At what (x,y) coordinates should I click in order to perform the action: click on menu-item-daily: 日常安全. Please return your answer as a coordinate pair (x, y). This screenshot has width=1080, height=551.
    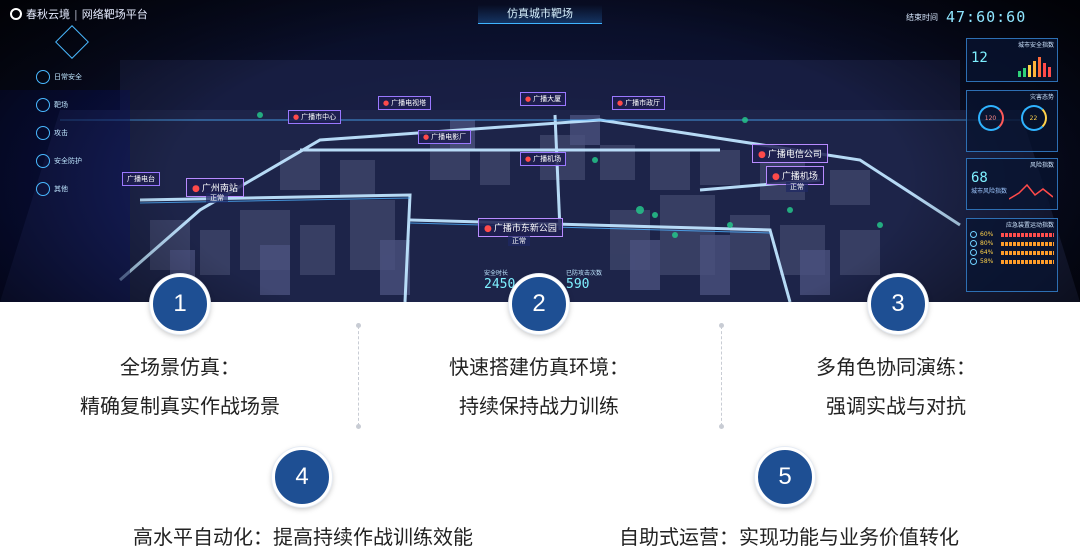
    Looking at the image, I should click on (59, 77).